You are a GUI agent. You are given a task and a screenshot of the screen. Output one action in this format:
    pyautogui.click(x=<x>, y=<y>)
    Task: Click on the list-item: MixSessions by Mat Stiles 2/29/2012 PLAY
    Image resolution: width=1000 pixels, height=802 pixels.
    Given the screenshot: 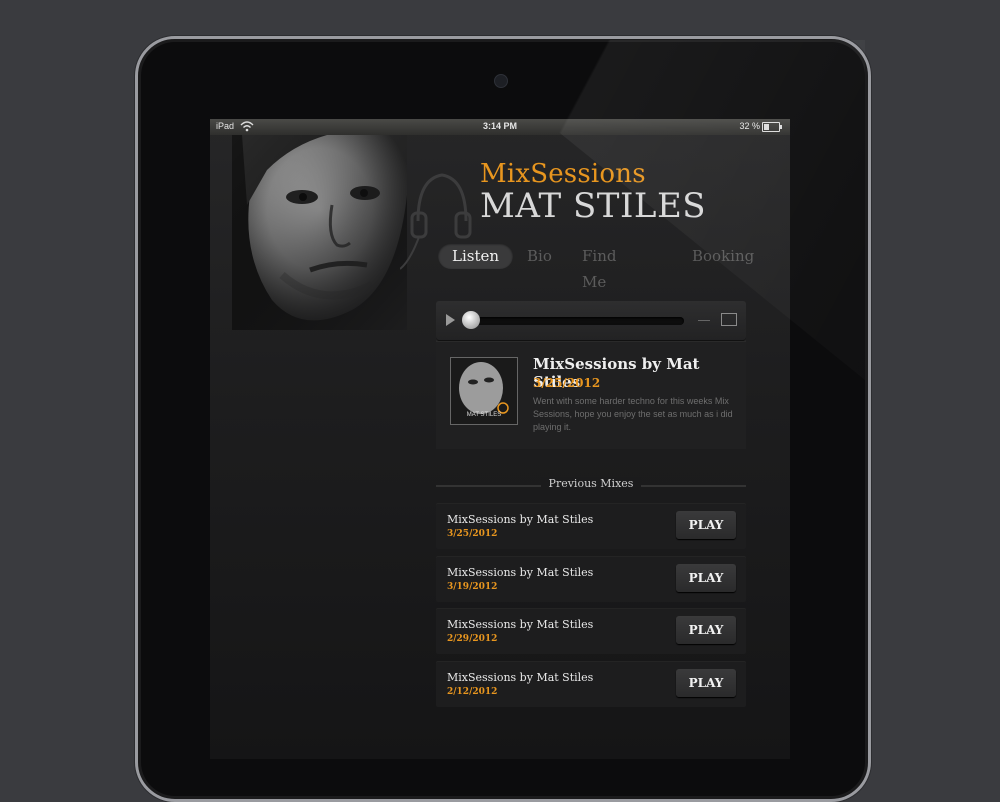 What is the action you would take?
    pyautogui.click(x=591, y=631)
    